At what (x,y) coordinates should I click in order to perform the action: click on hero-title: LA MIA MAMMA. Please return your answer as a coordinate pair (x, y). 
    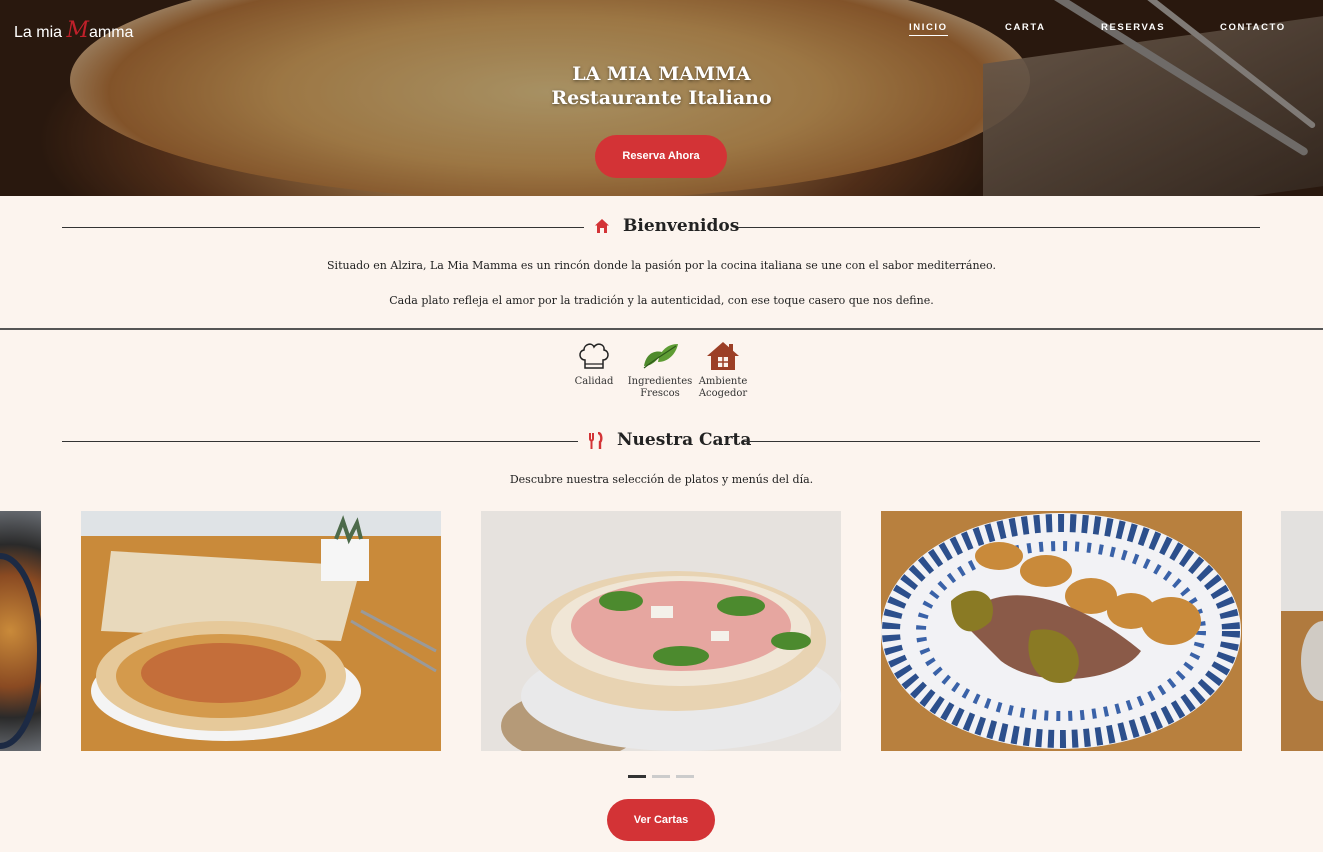
    Looking at the image, I should click on (661, 74).